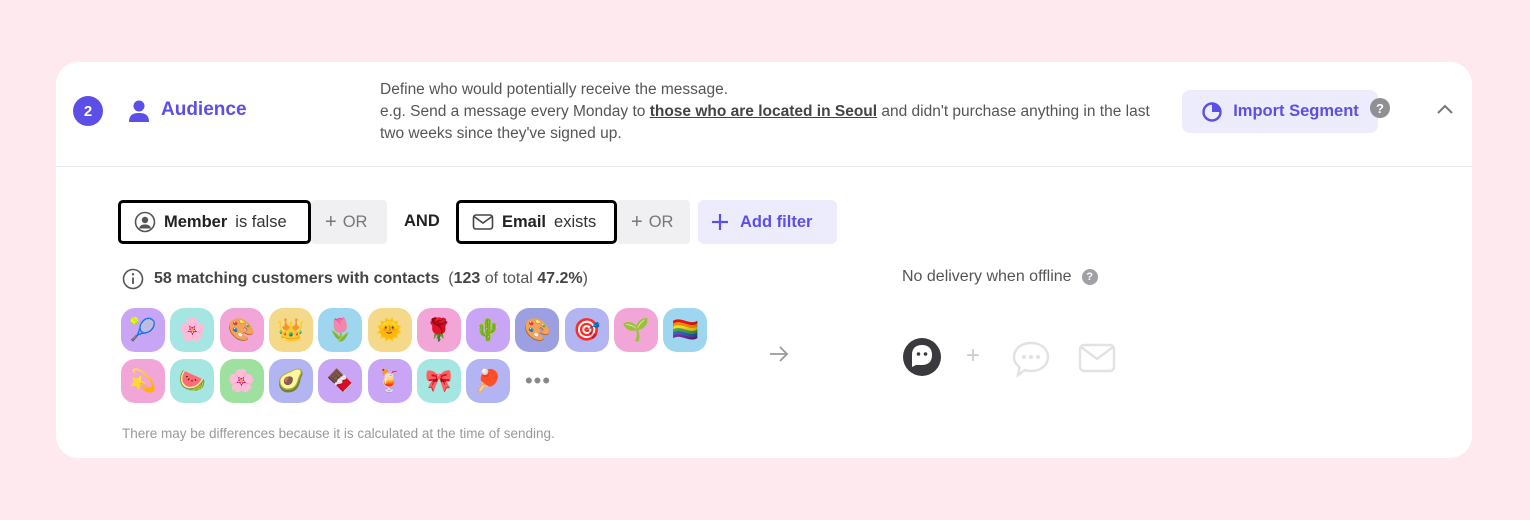 The image size is (1530, 520). Describe the element at coordinates (776, 221) in the screenshot. I see `add-filter-label: Add filter` at that location.